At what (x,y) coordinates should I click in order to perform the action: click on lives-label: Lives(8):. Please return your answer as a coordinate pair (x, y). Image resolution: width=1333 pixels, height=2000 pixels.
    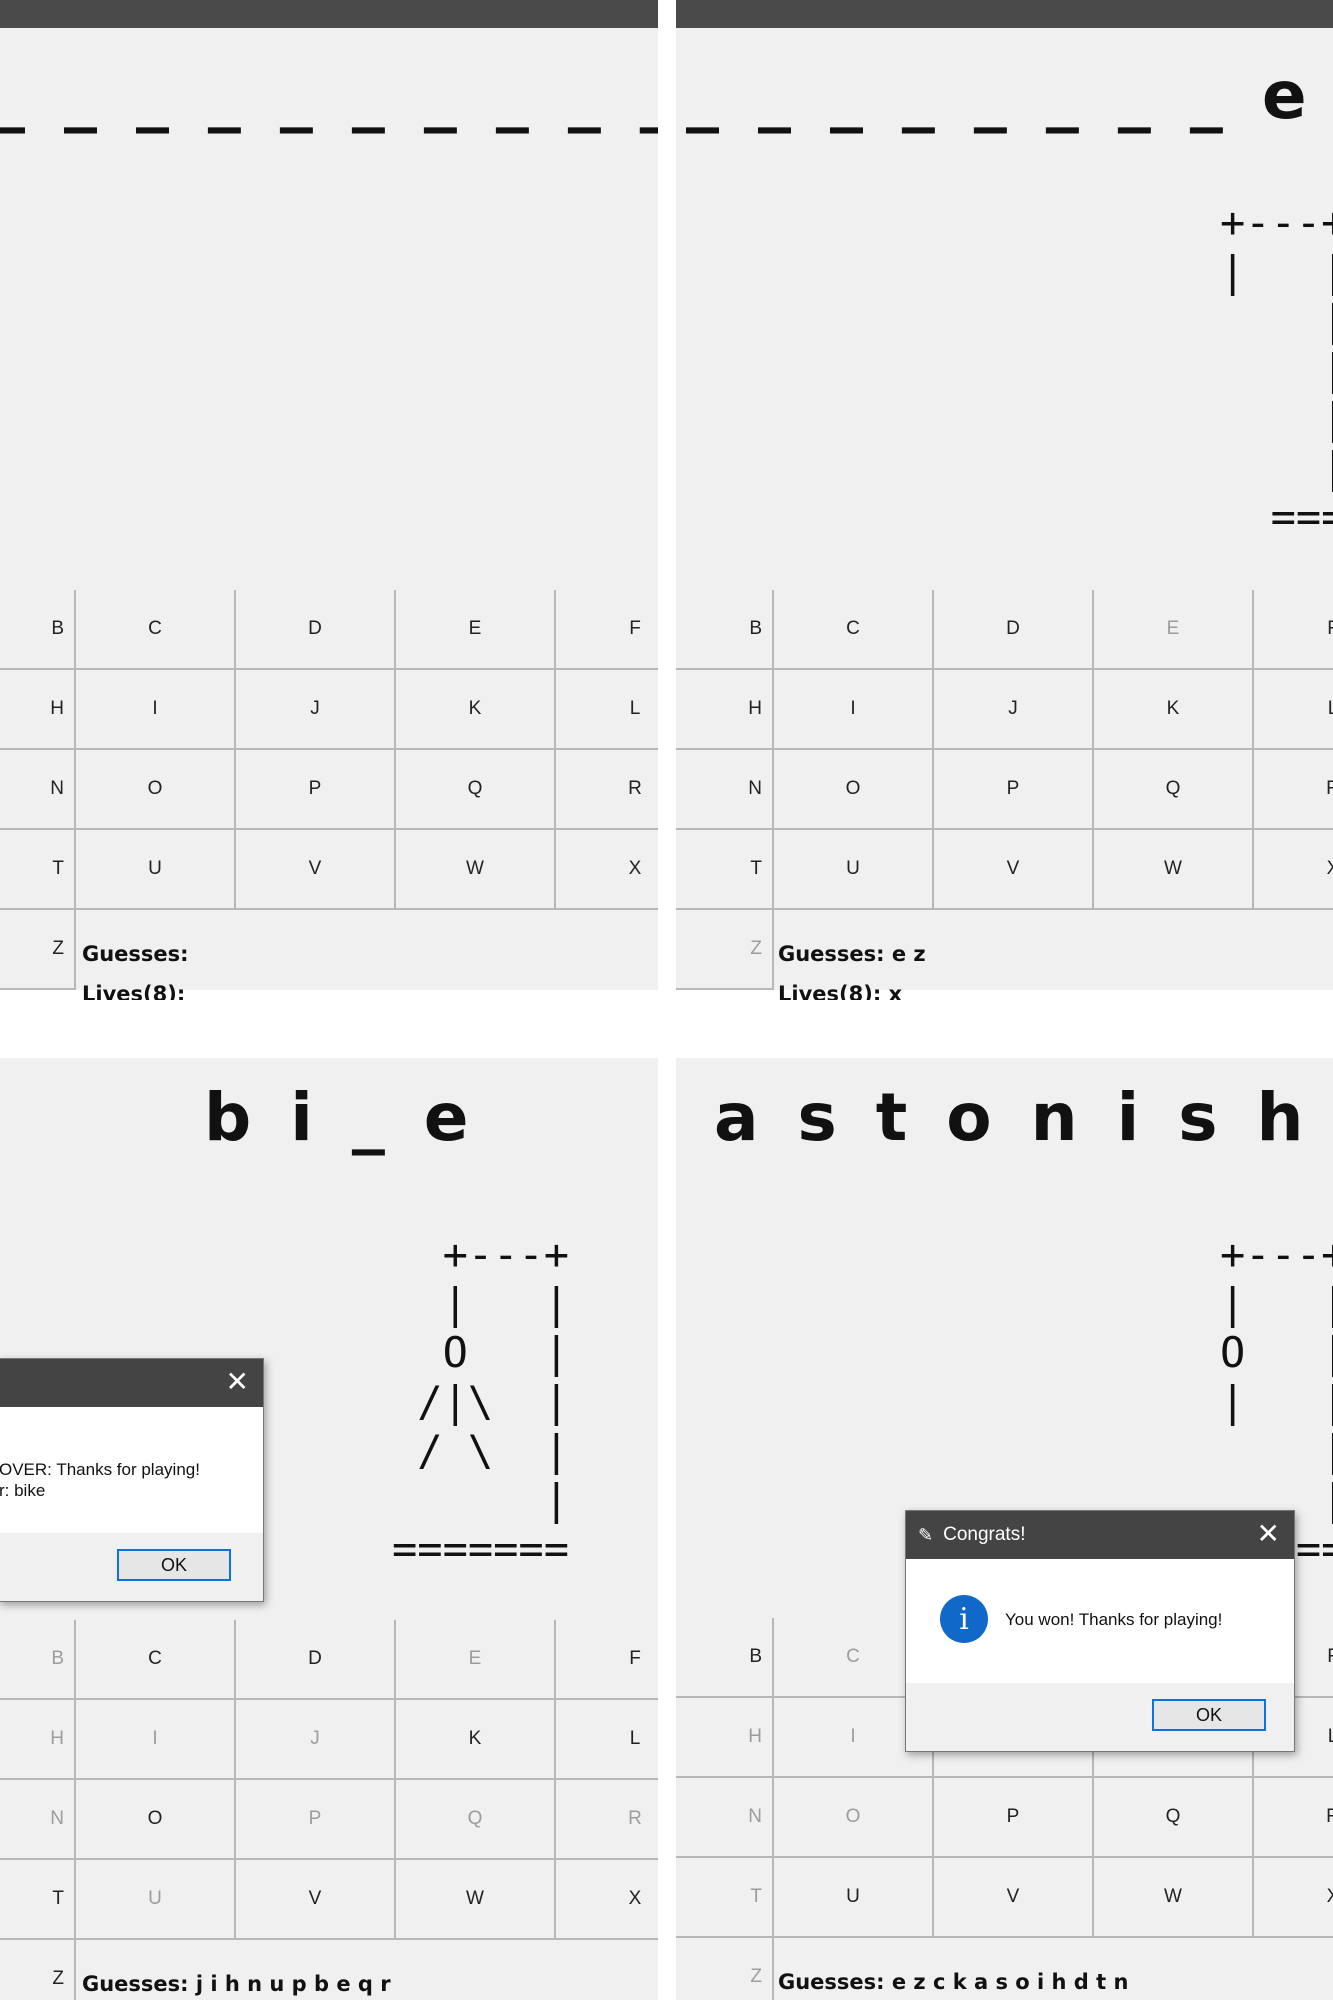
    Looking at the image, I should click on (134, 991).